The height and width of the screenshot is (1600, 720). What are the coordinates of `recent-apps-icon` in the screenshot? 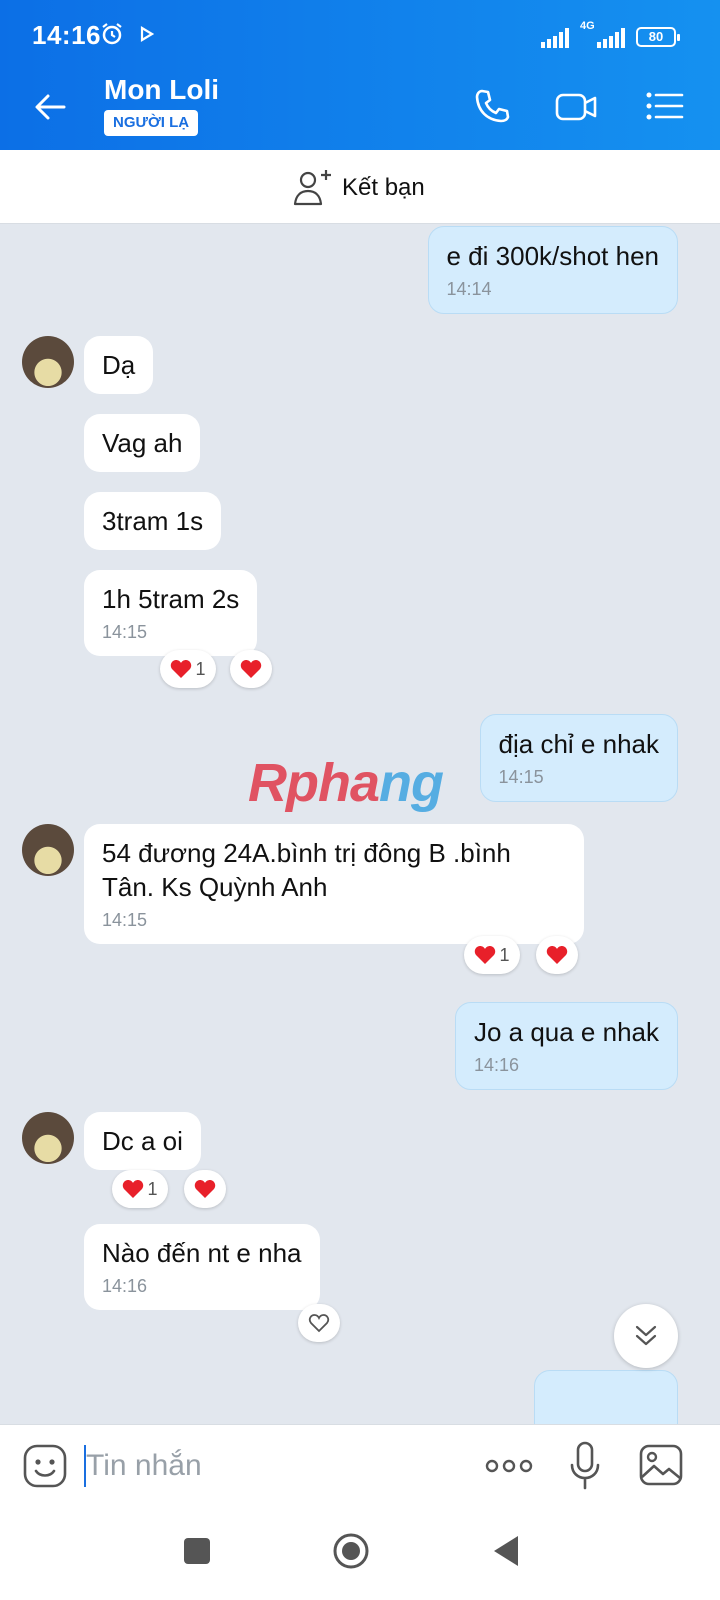 It's located at (197, 1551).